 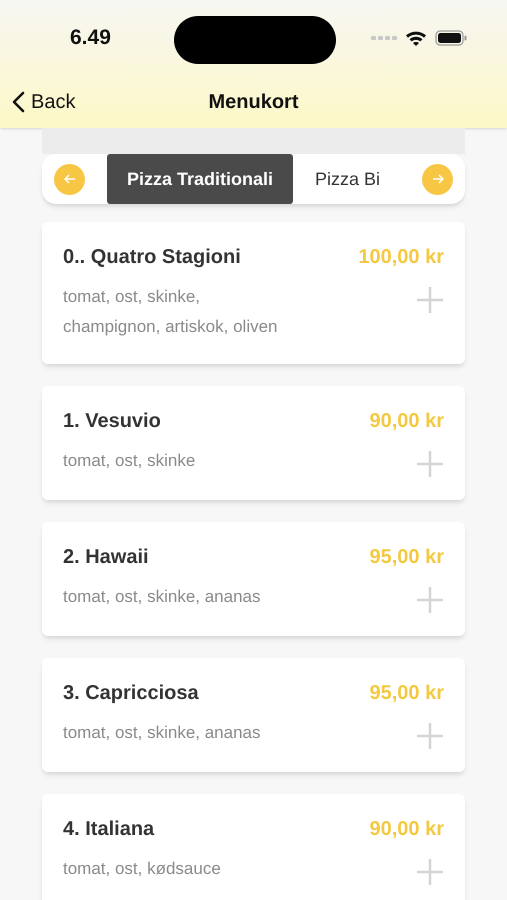 I want to click on item-price: 100,00 kr, so click(x=401, y=257).